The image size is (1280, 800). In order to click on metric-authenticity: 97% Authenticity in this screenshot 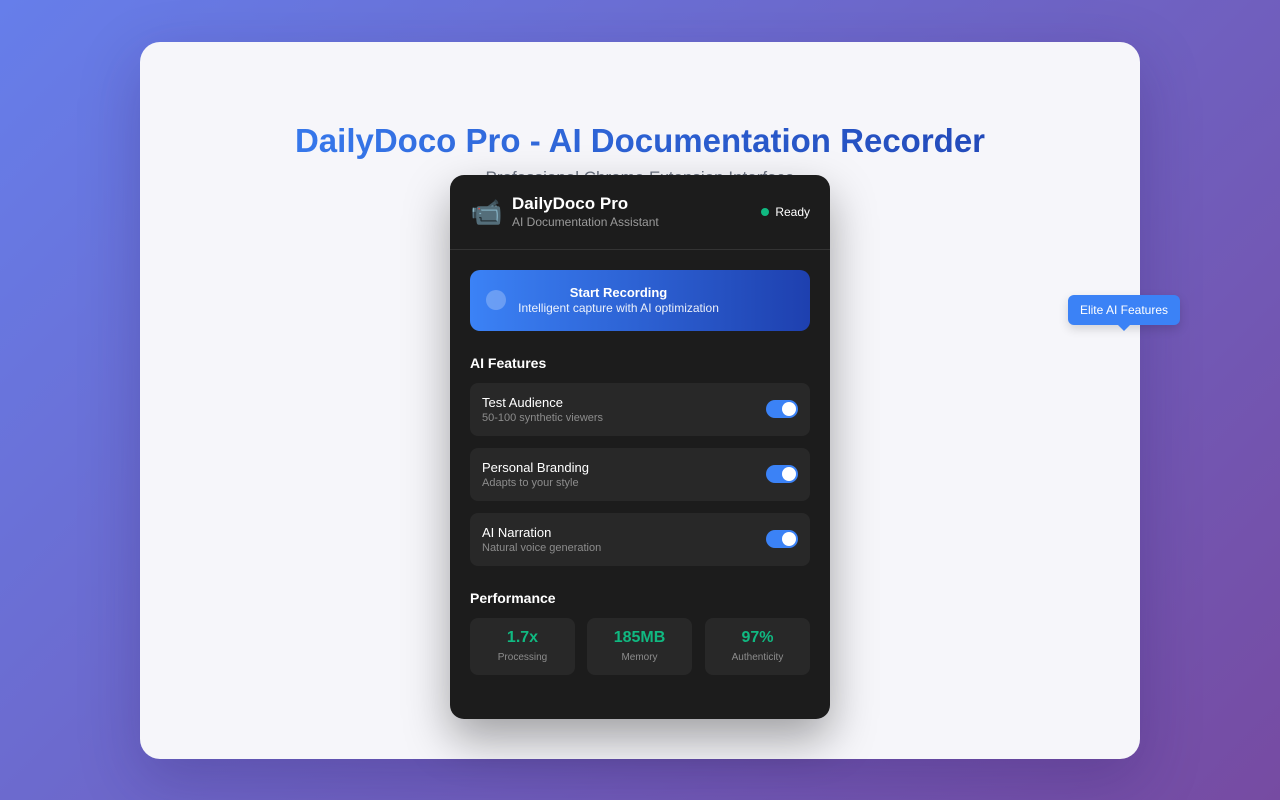, I will do `click(757, 646)`.